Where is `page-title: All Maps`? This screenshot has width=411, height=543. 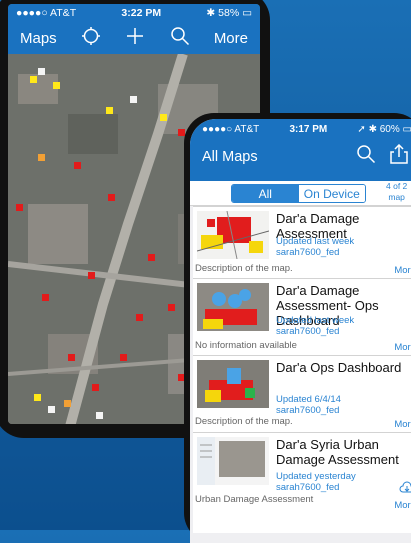 page-title: All Maps is located at coordinates (230, 157).